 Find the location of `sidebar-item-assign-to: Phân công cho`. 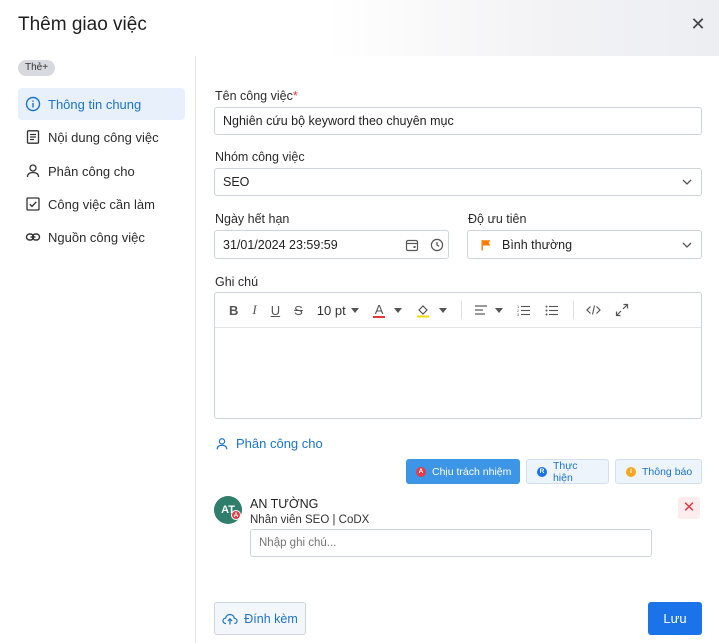

sidebar-item-assign-to: Phân công cho is located at coordinates (101, 171).